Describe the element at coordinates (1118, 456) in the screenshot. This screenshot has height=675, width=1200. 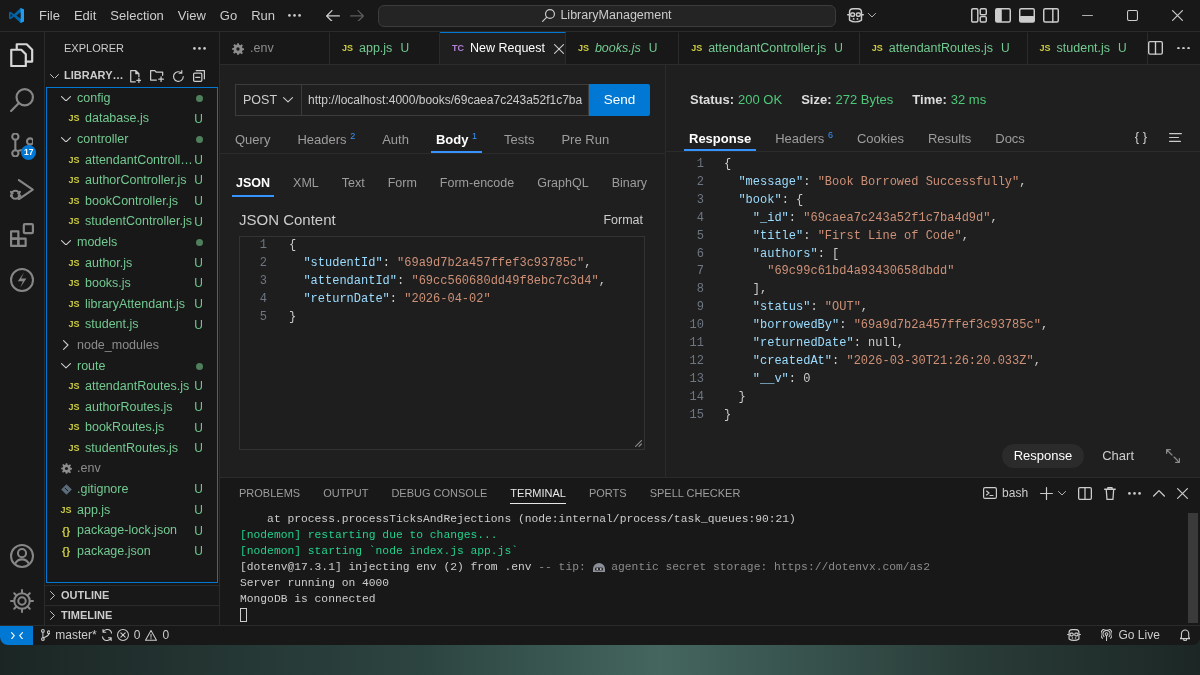
I see `view-toggle: Chart` at that location.